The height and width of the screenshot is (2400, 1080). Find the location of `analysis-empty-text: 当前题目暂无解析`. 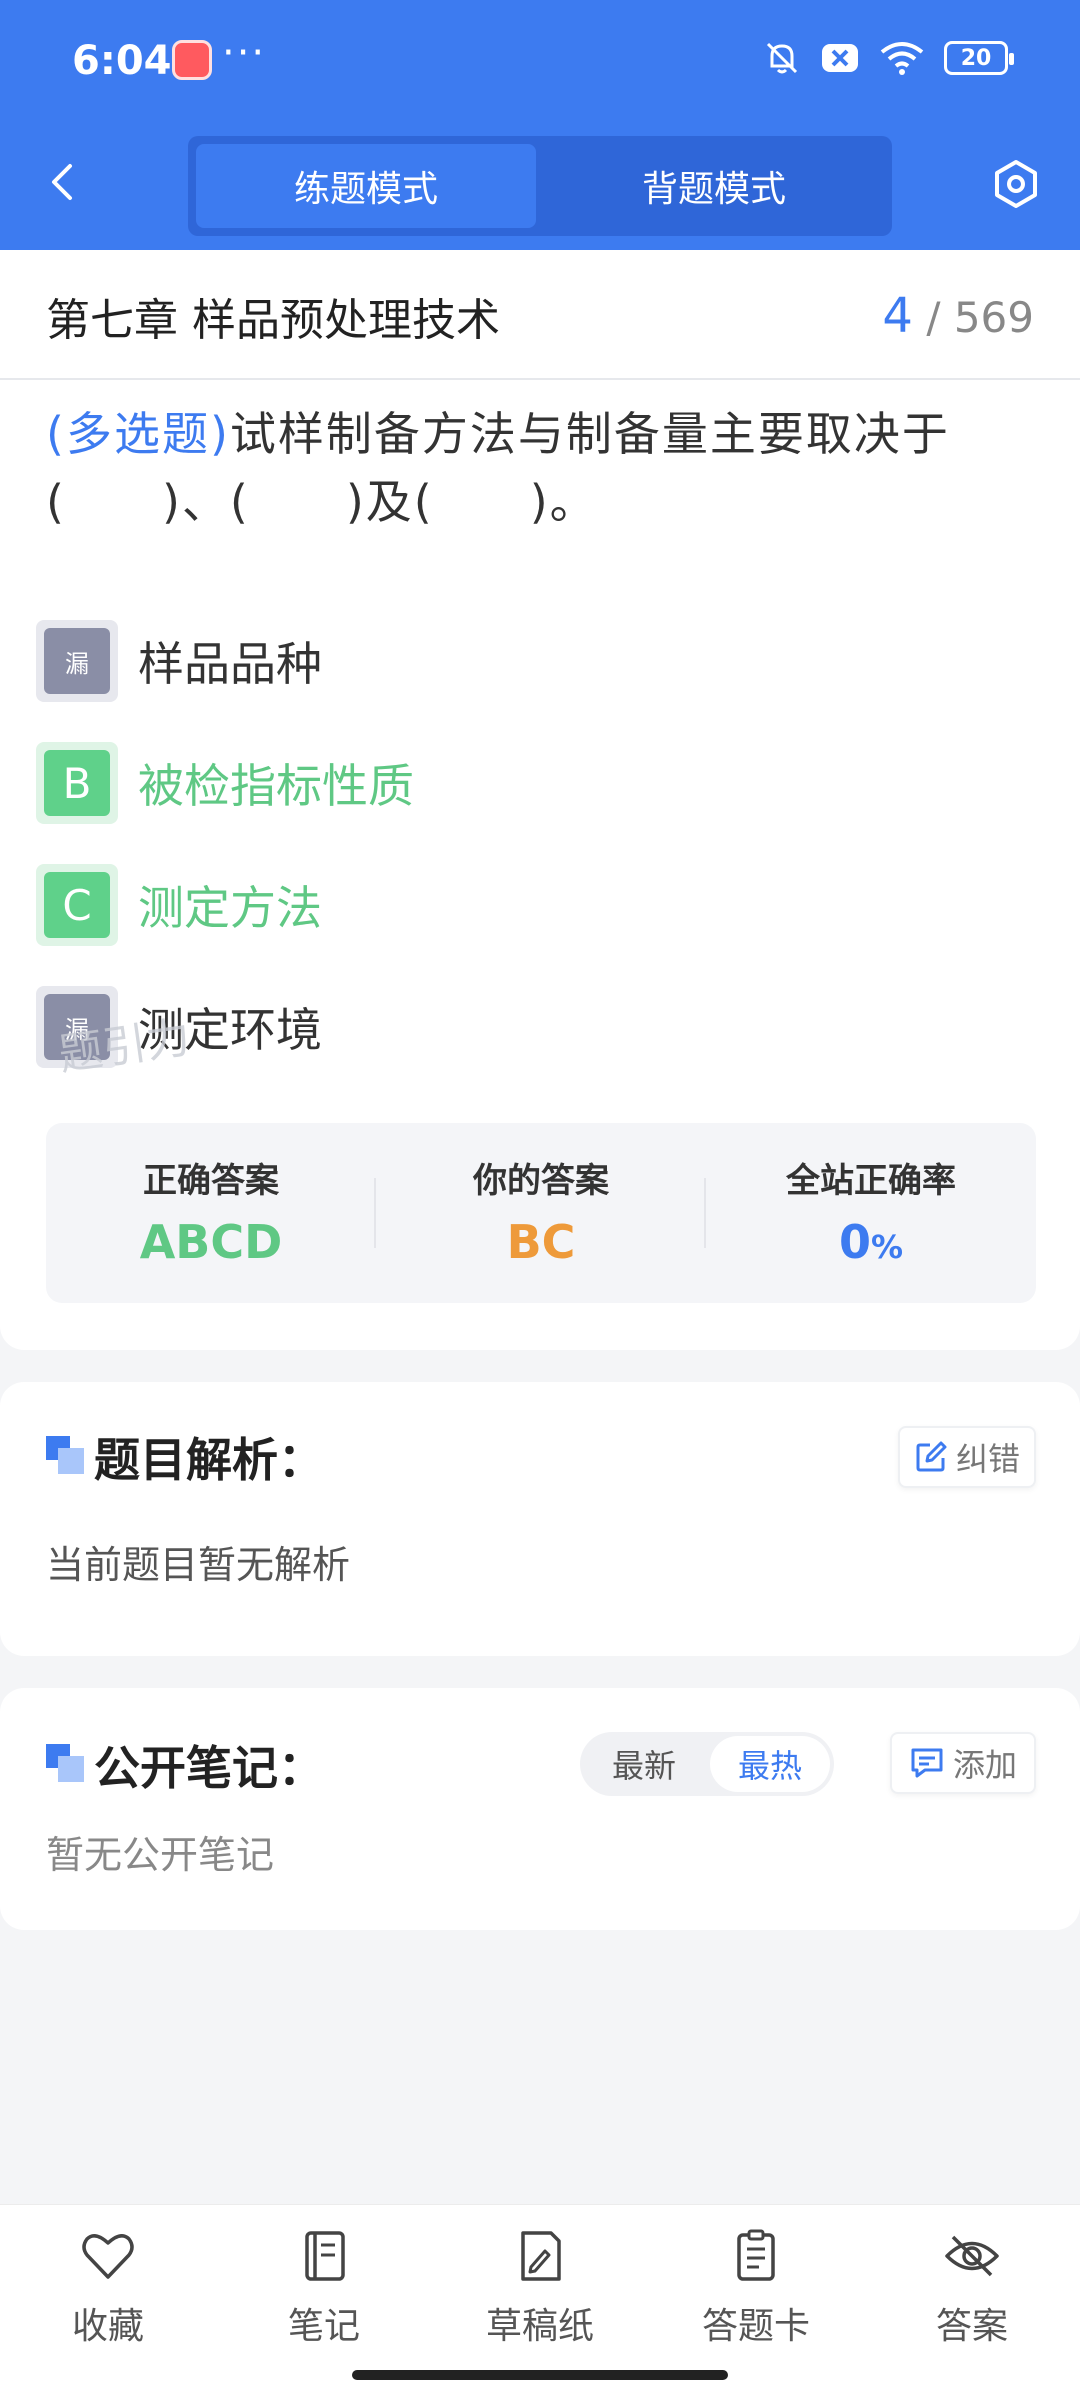

analysis-empty-text: 当前题目暂无解析 is located at coordinates (198, 1565).